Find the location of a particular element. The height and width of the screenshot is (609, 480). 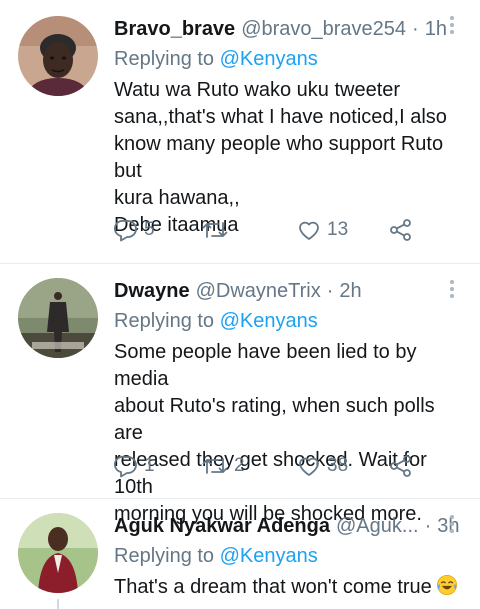

action-bar: 5 13 is located at coordinates (263, 230).